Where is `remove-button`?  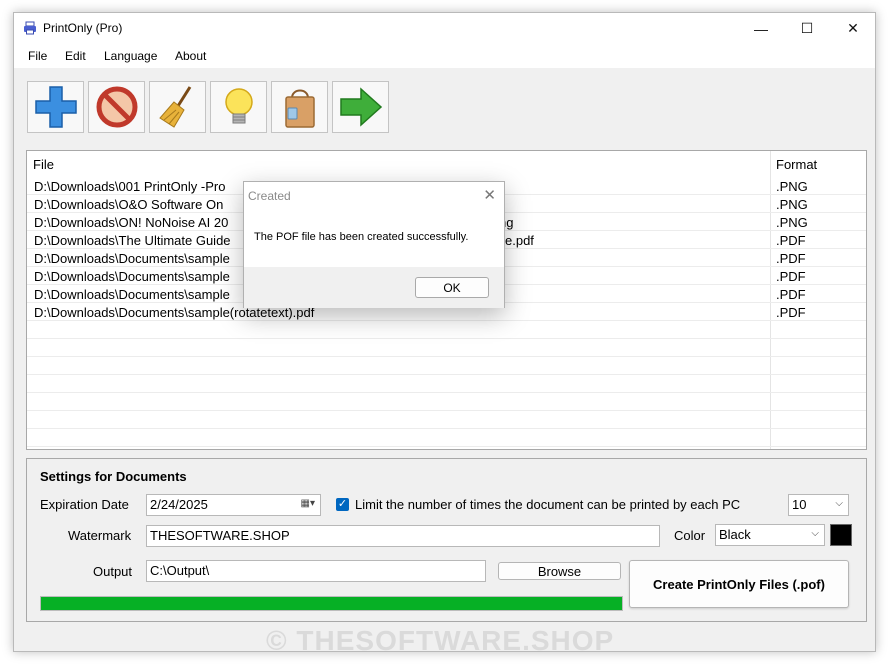
remove-button is located at coordinates (116, 107).